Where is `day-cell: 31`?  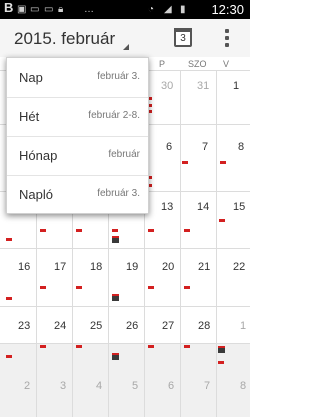 day-cell: 31 is located at coordinates (203, 86).